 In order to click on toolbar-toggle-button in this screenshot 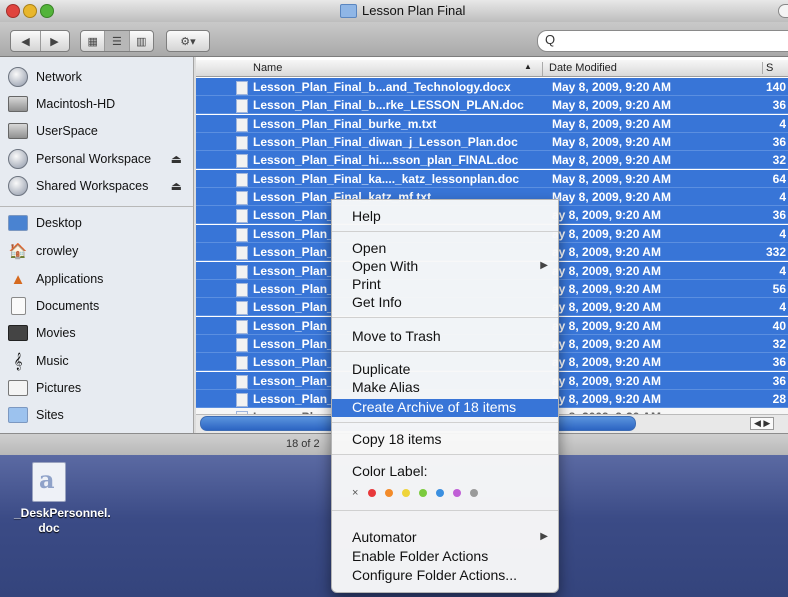, I will do `click(783, 11)`.